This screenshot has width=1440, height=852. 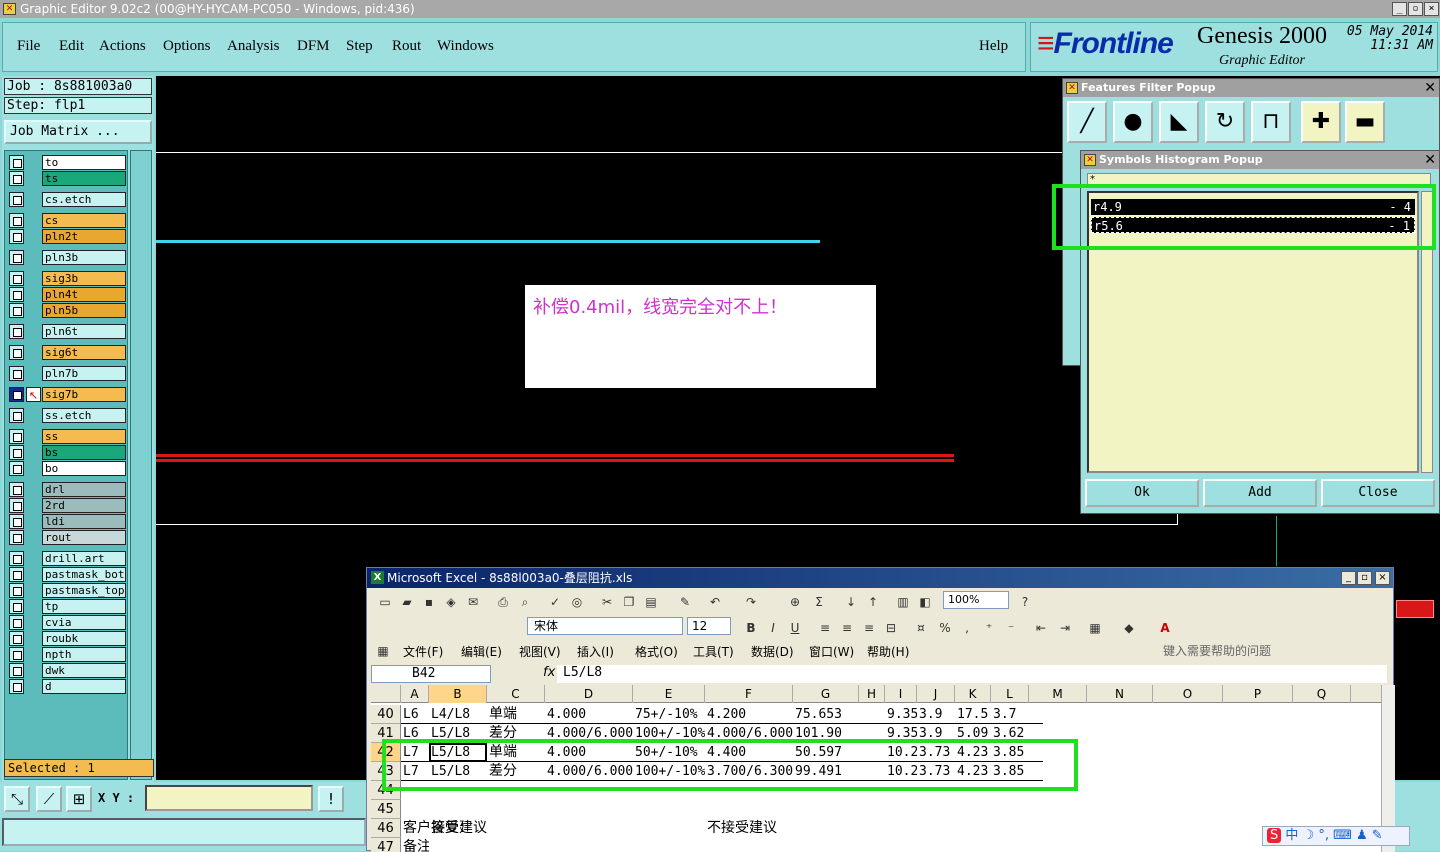 I want to click on layer-row-pln3b: pln3b, so click(x=68, y=257).